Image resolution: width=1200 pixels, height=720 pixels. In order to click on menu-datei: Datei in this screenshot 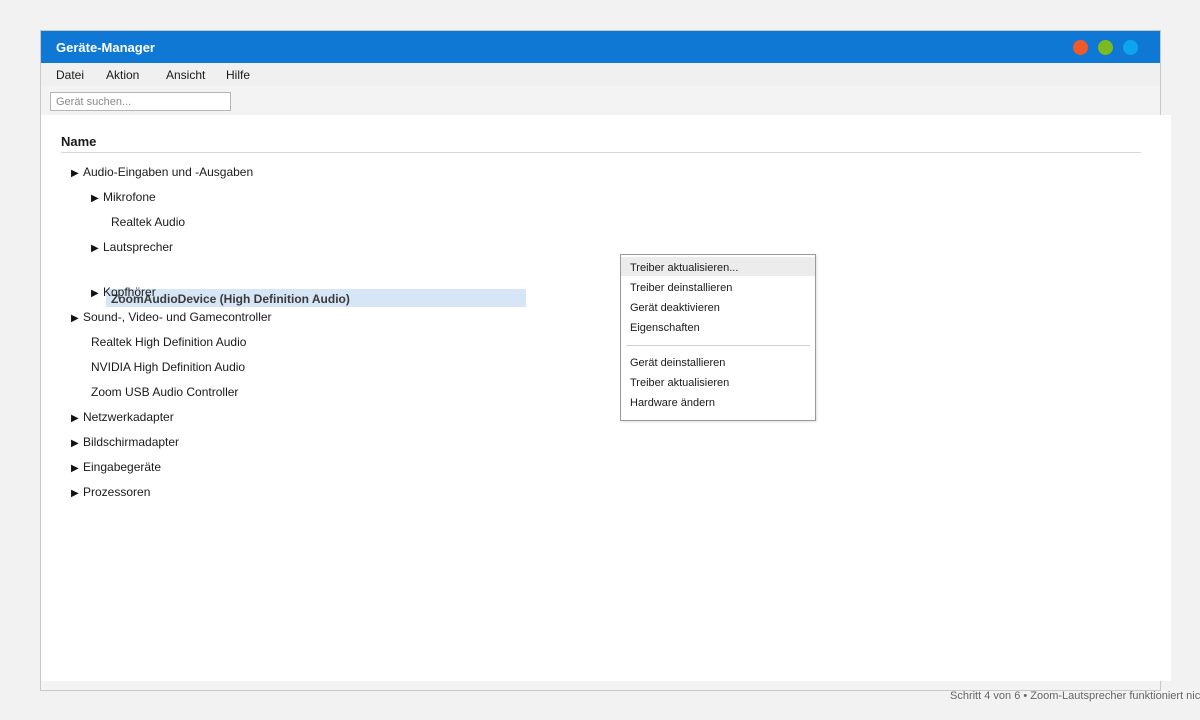, I will do `click(70, 75)`.